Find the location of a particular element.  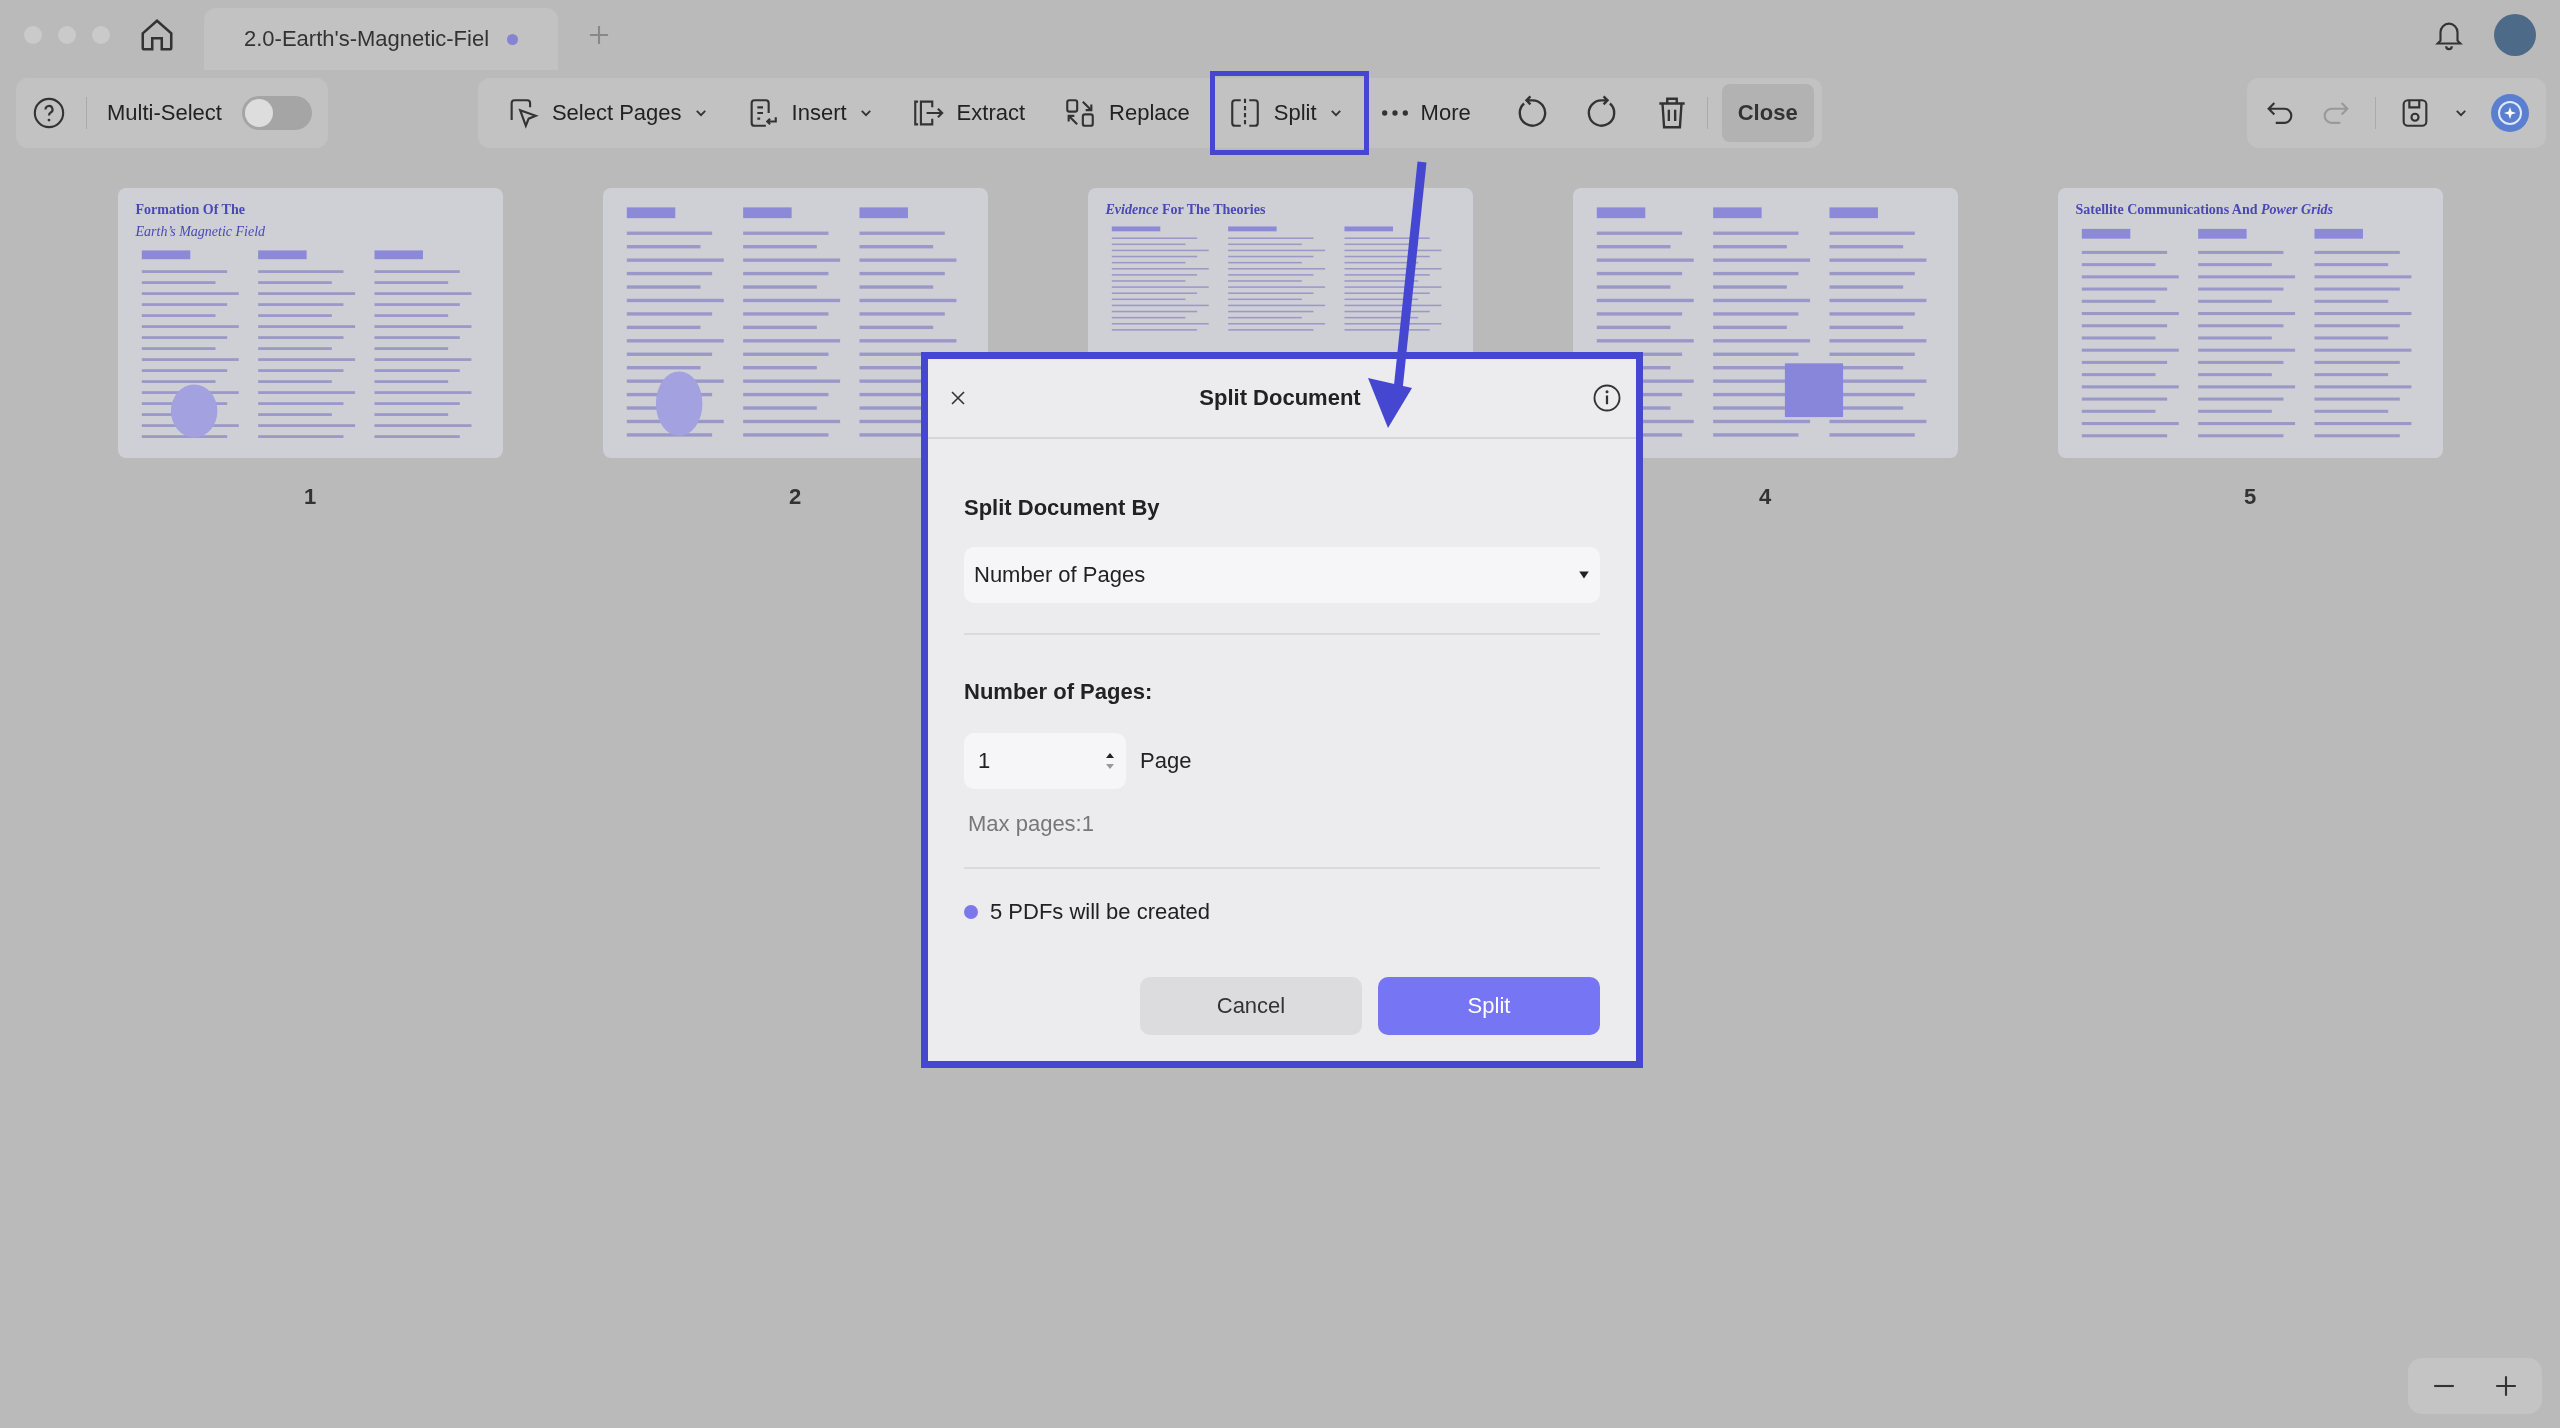

more-icon is located at coordinates (1394, 113).